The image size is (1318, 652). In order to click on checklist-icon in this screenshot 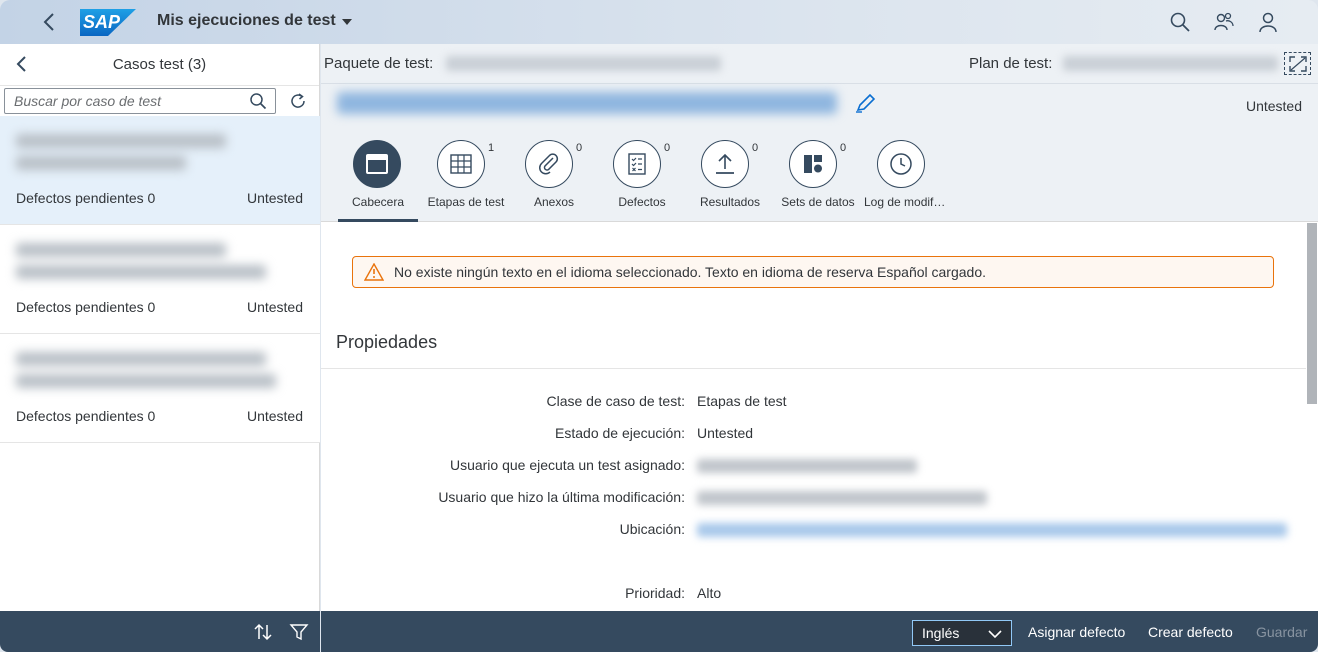, I will do `click(637, 164)`.